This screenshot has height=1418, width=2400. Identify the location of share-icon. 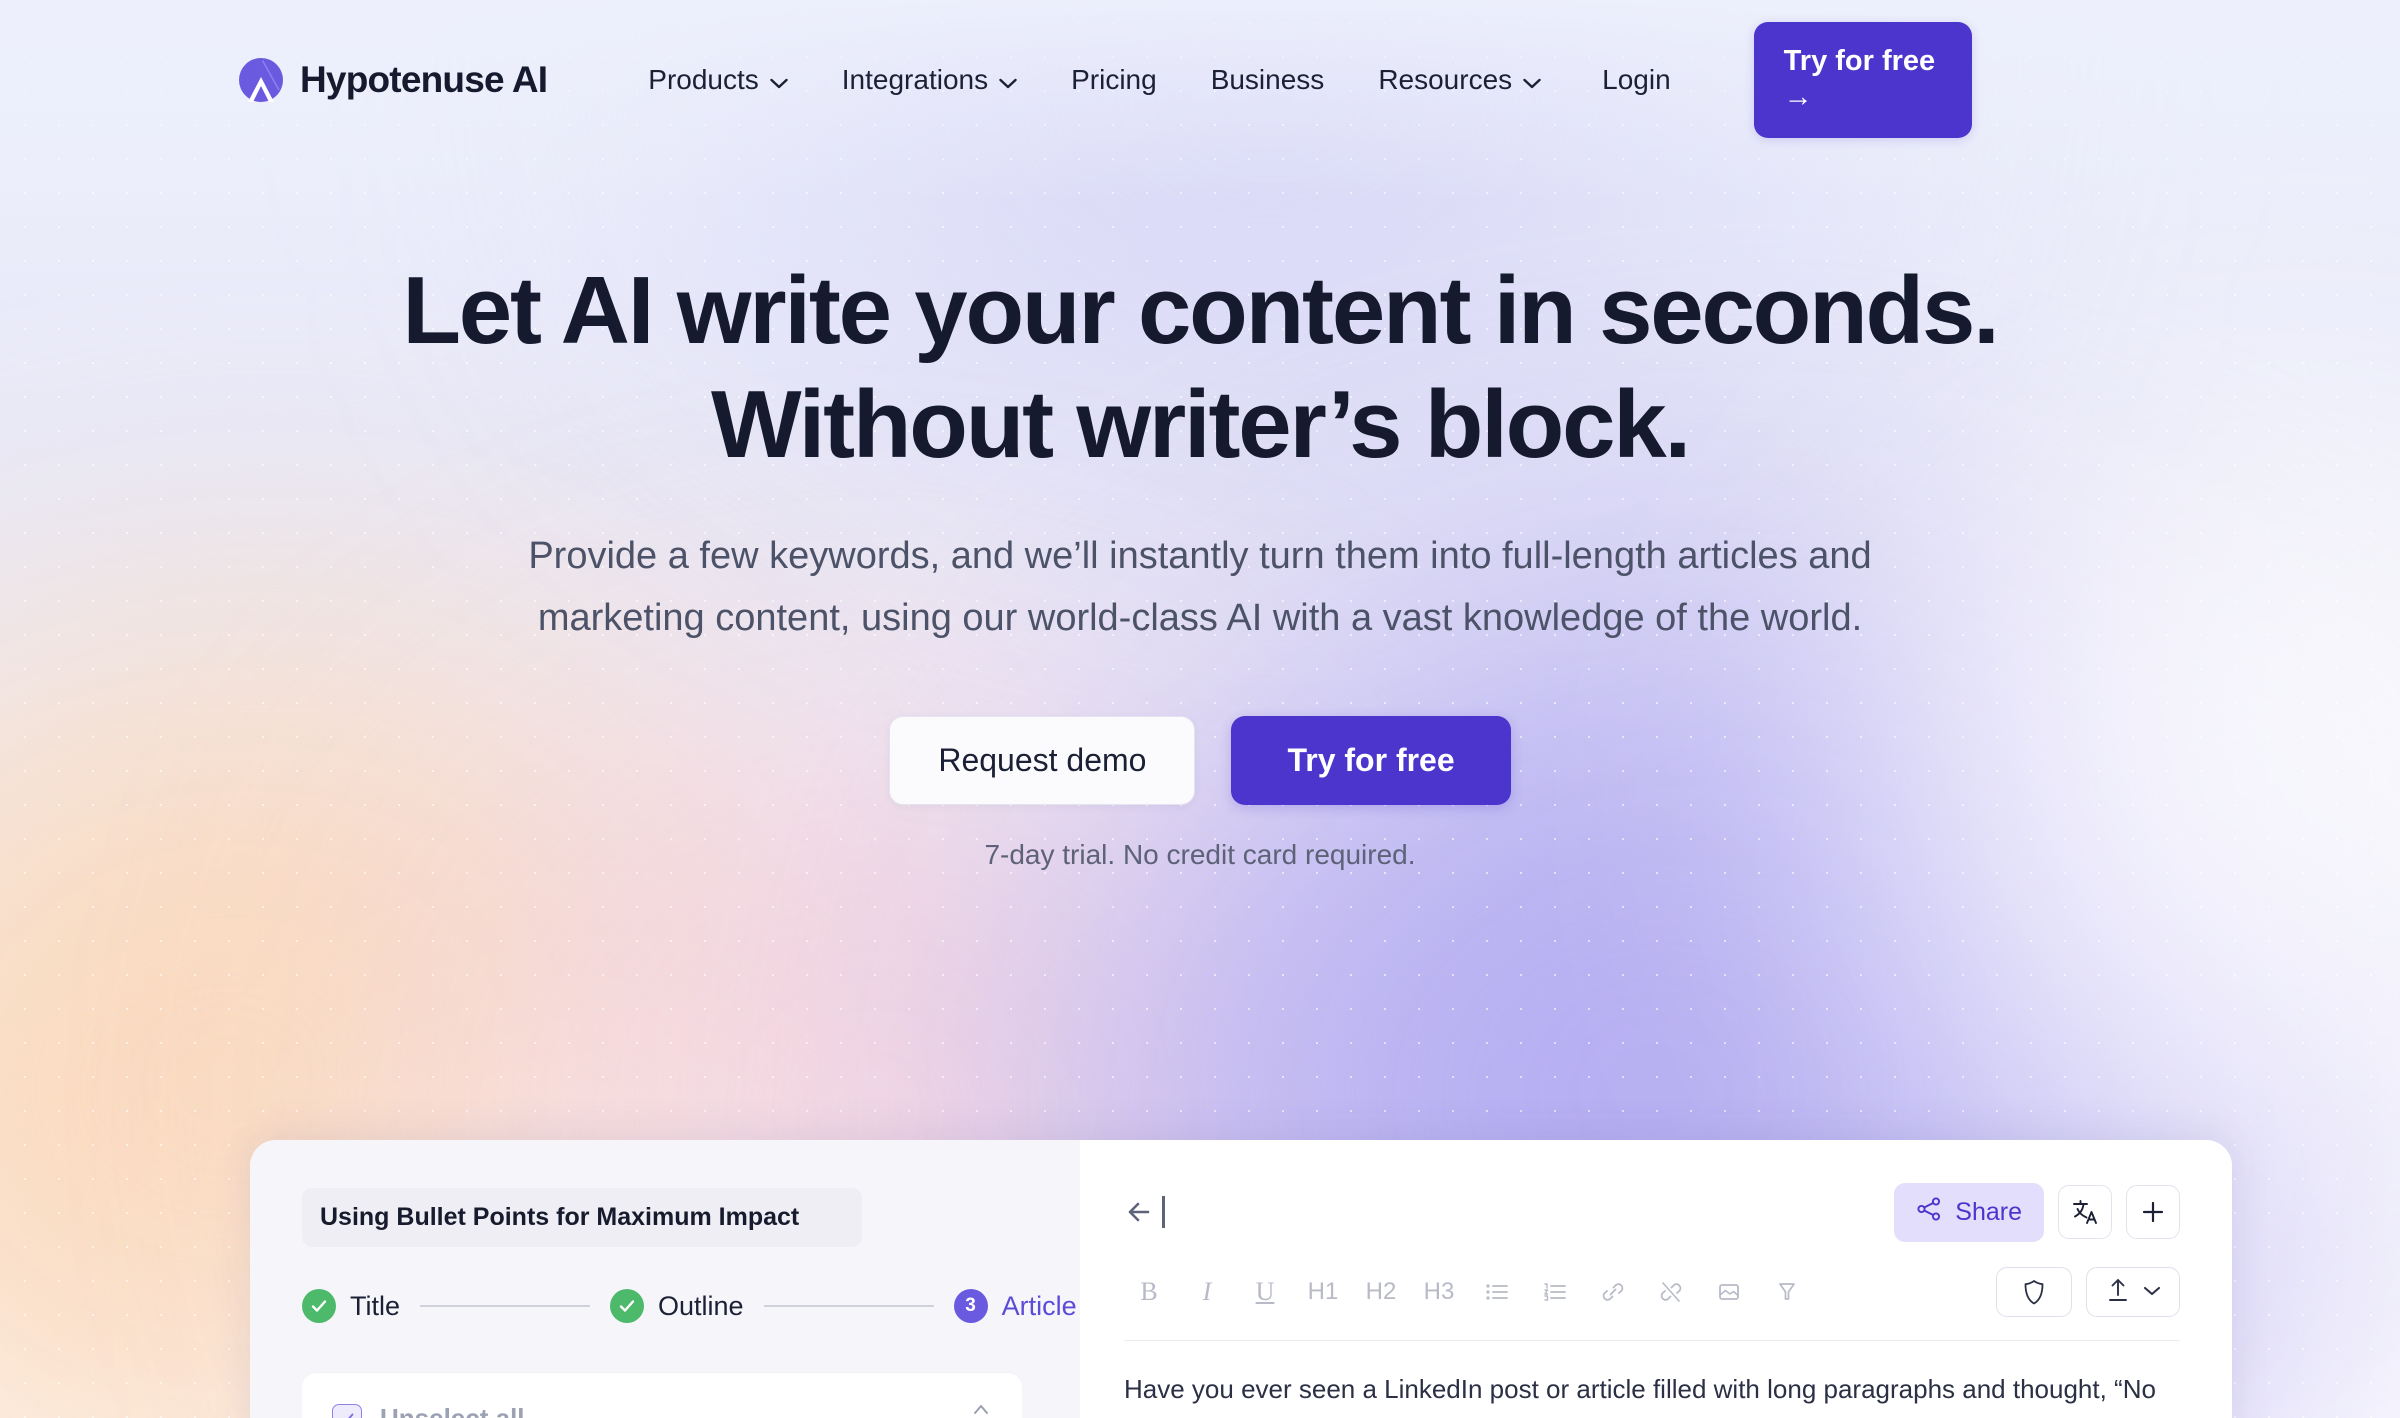
(1929, 1212).